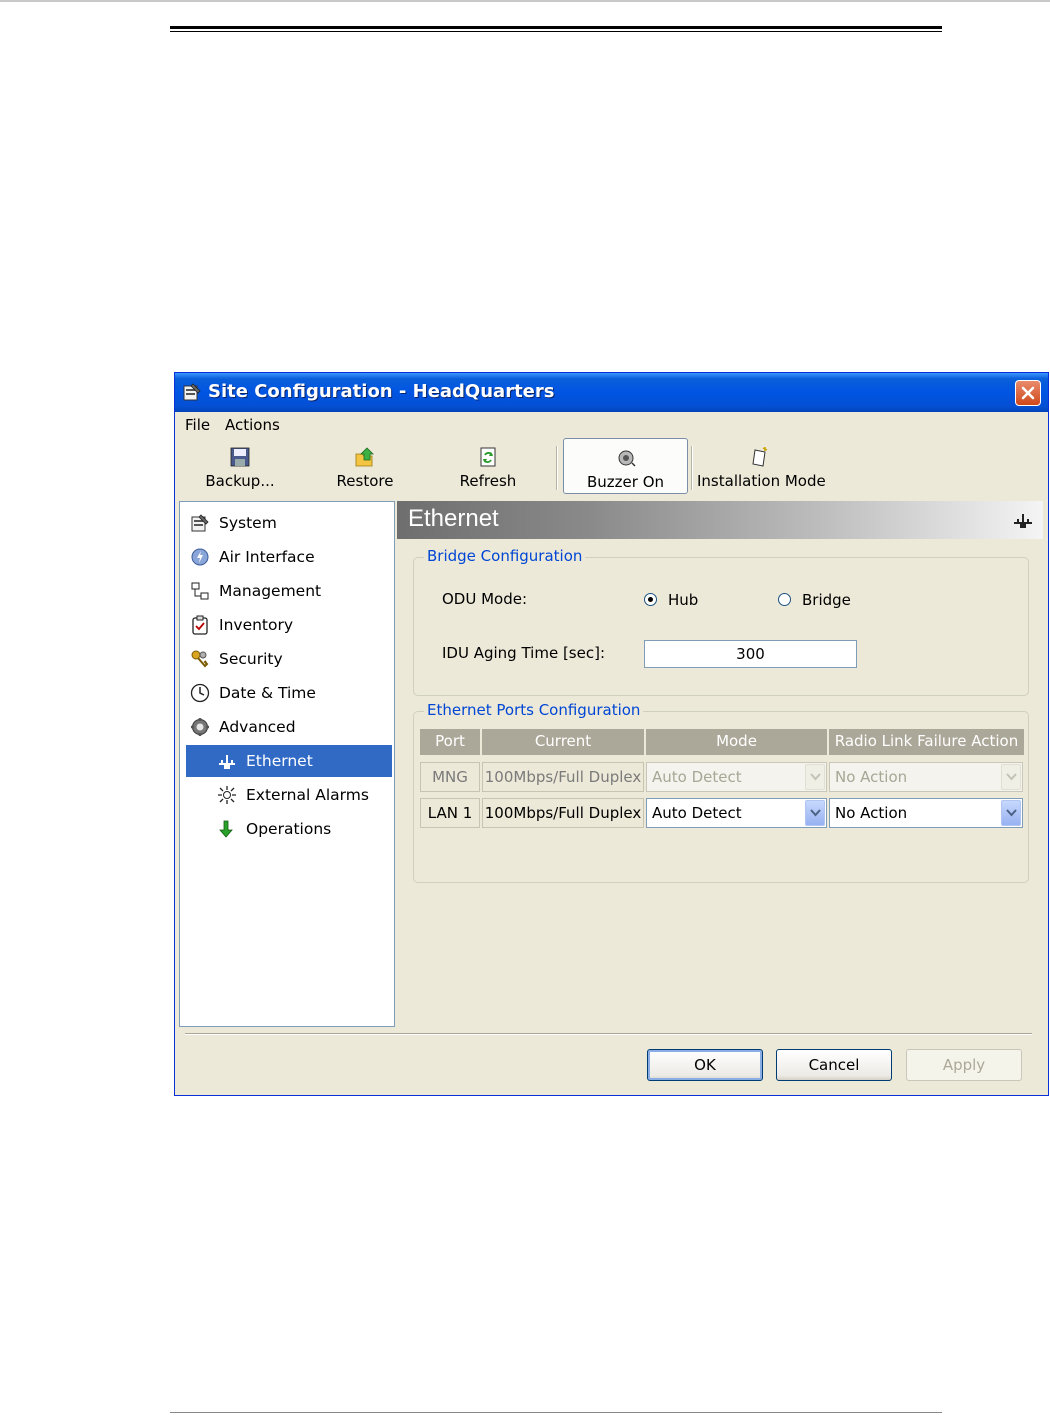  I want to click on panel-banner: Ethernet, so click(720, 520).